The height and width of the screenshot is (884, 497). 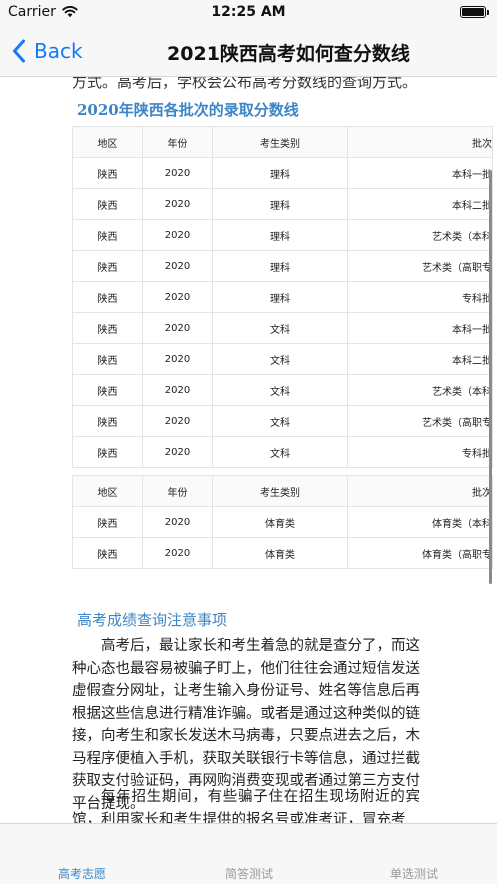 I want to click on clipped-text-line: 方式。高考后，学校会公布高考分数线的查询方式。, so click(x=245, y=84).